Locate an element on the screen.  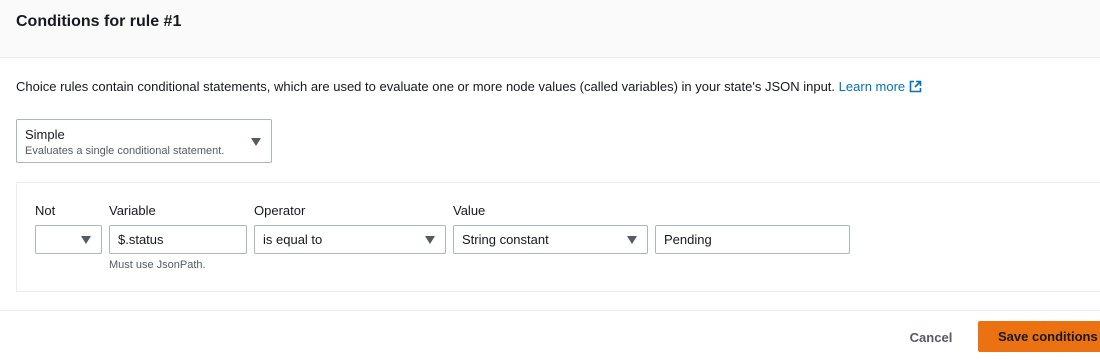
variable-input-value: $.status is located at coordinates (141, 239).